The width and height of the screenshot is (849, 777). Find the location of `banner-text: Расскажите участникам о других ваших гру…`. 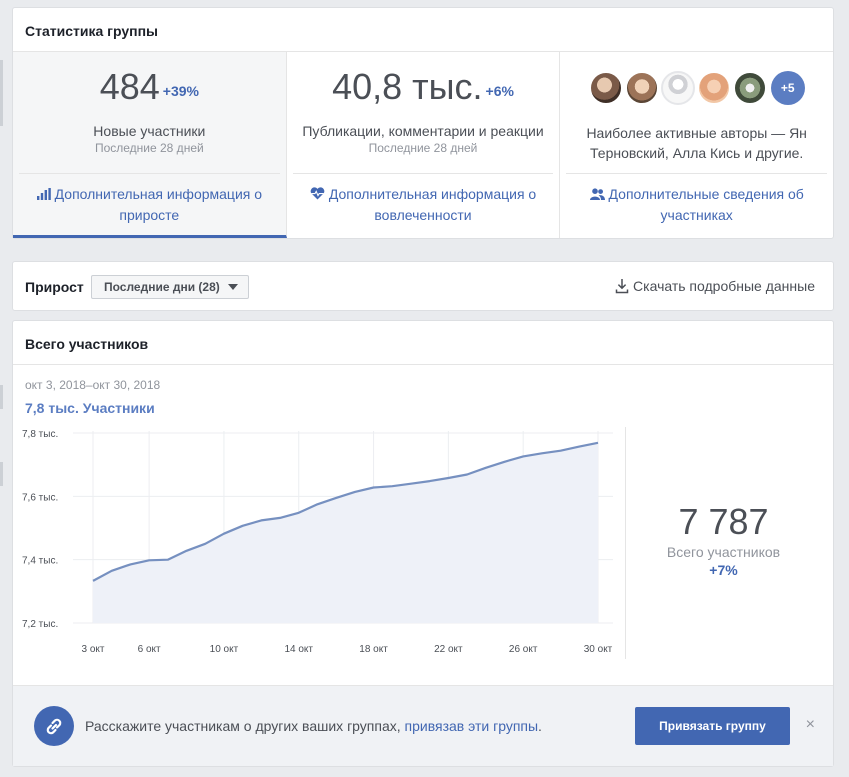

banner-text: Расскажите участникам о других ваших гру… is located at coordinates (313, 726).